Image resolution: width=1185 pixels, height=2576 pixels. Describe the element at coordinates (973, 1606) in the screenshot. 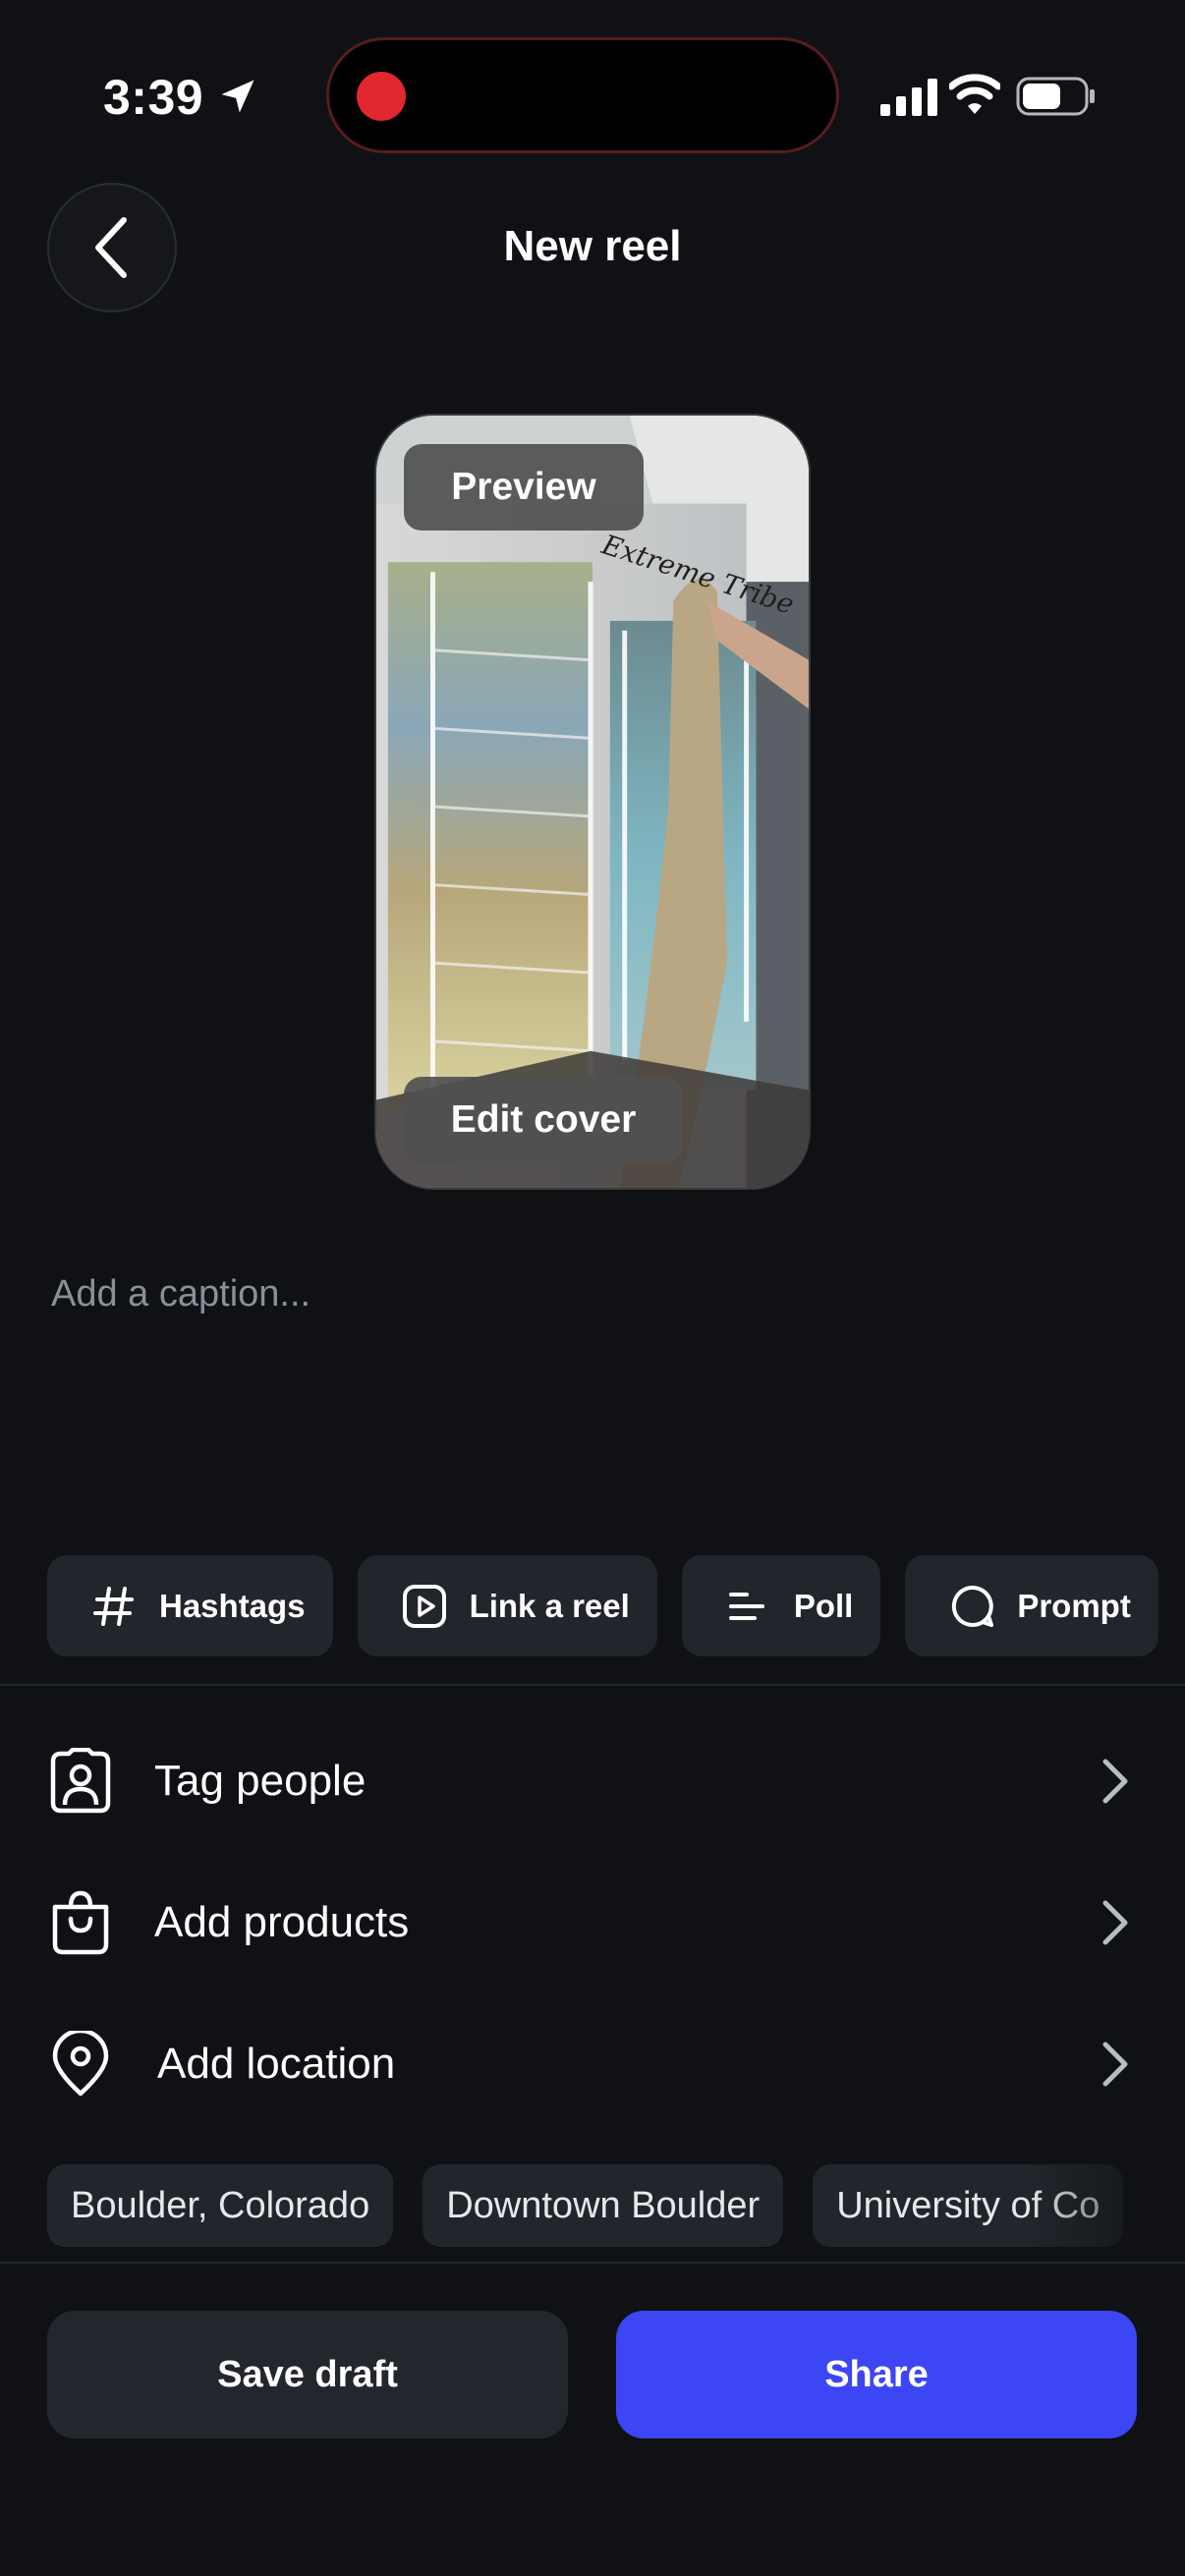

I see `prompt-bubble-icon` at that location.